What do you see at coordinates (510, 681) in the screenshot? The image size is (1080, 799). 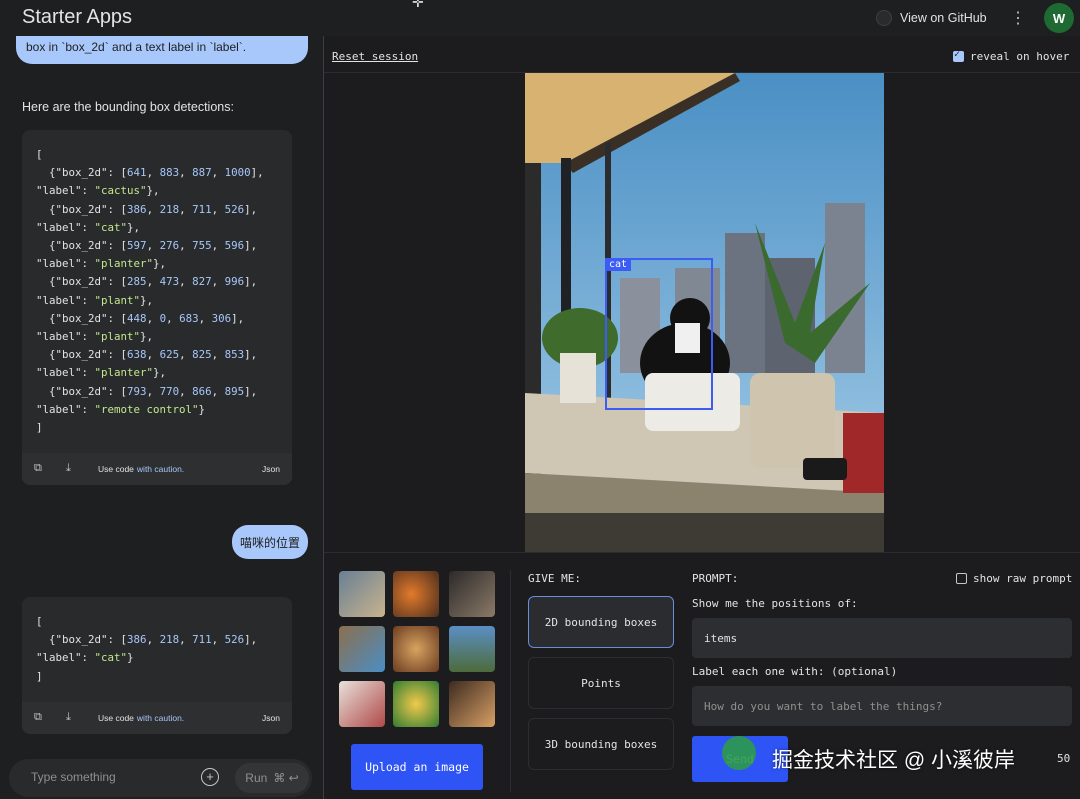 I see `options-divider` at bounding box center [510, 681].